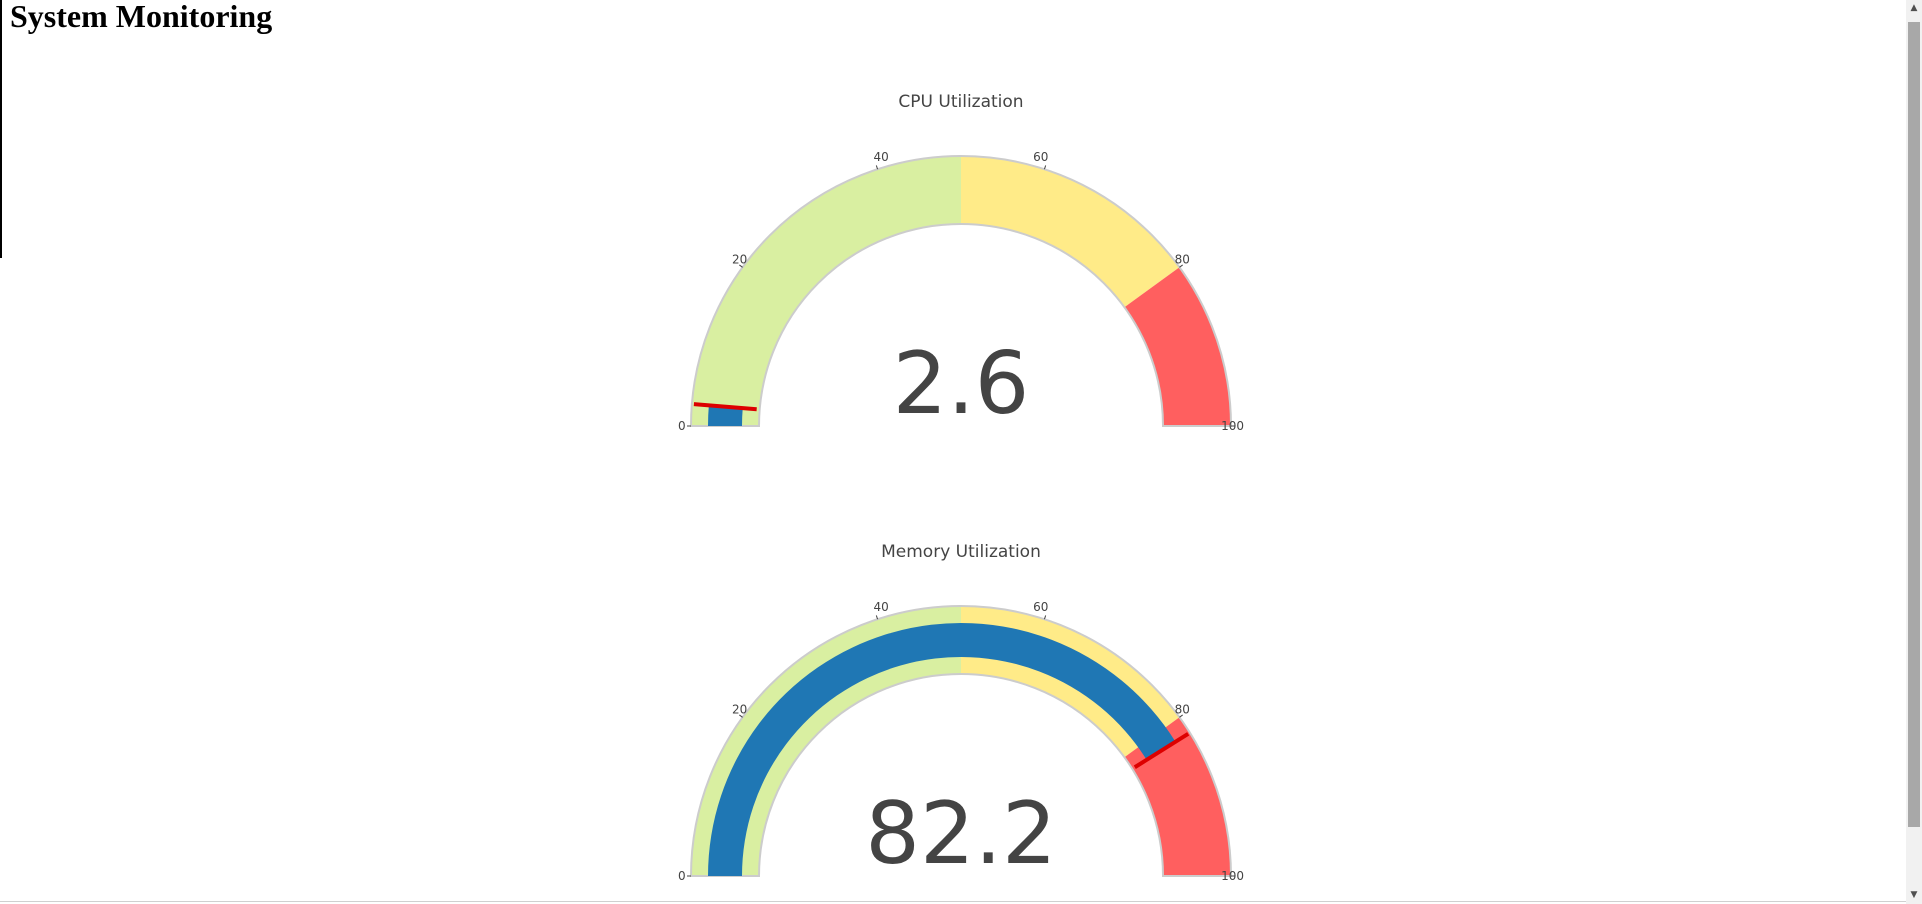 The image size is (1922, 904). What do you see at coordinates (1914, 424) in the screenshot?
I see `scrollbar-thumb` at bounding box center [1914, 424].